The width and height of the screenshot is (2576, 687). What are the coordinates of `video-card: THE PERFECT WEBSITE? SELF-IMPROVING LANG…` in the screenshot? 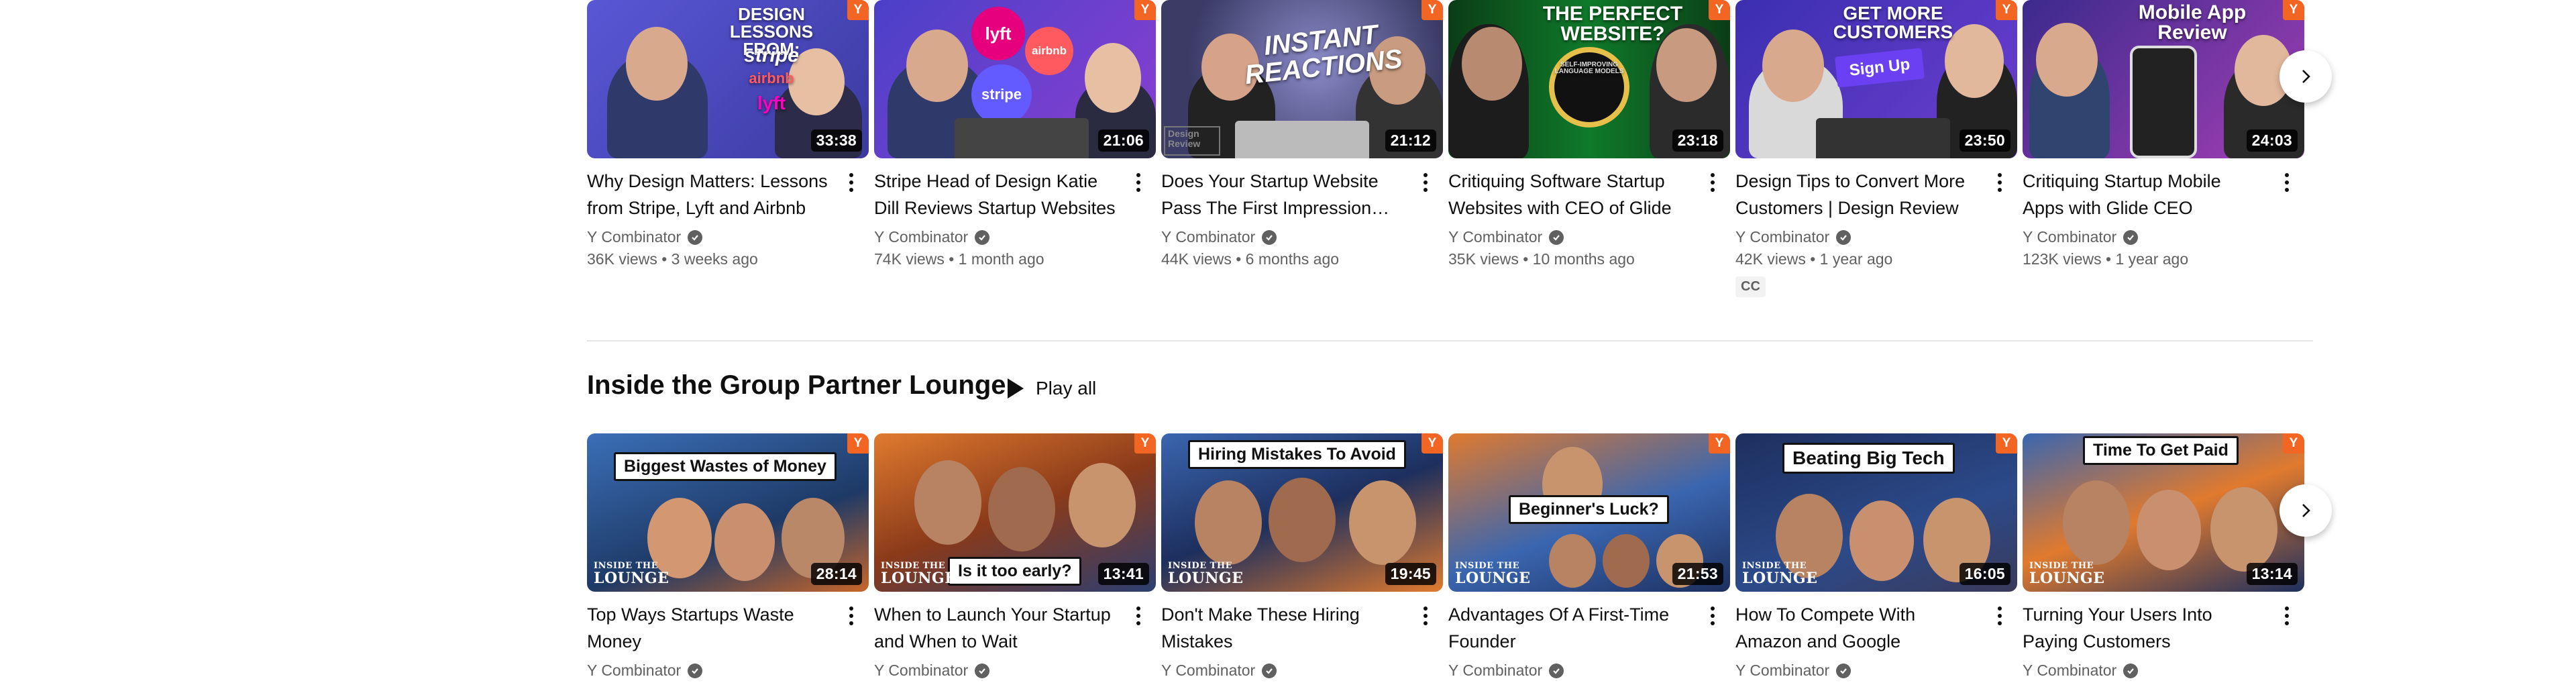 It's located at (1591, 148).